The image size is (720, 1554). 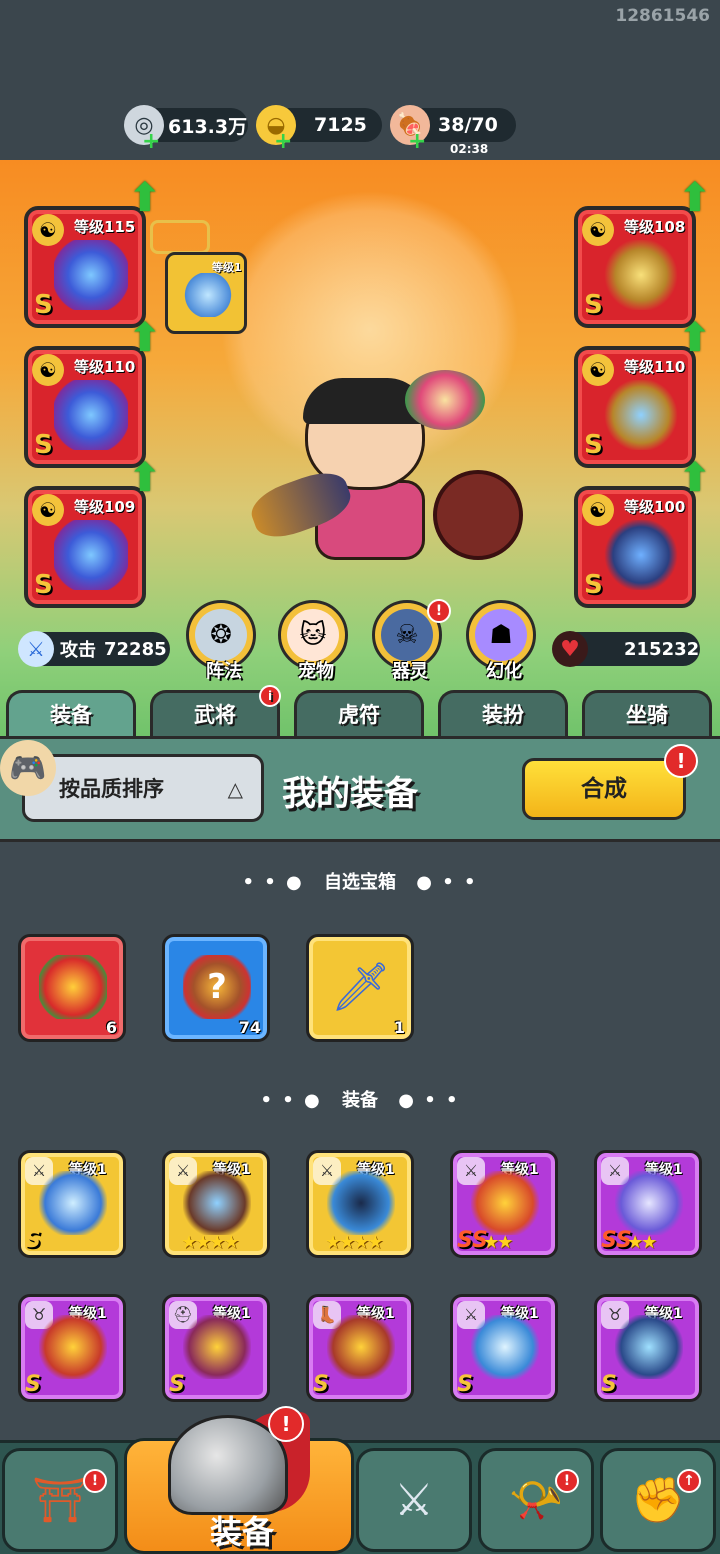 What do you see at coordinates (681, 761) in the screenshot?
I see `synth-badge: !` at bounding box center [681, 761].